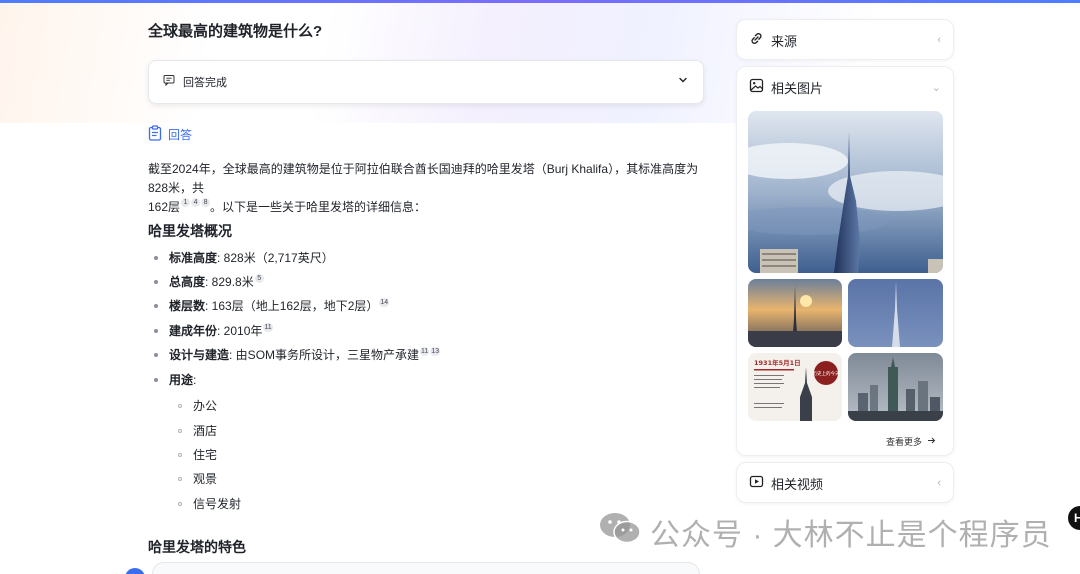  What do you see at coordinates (777, 362) in the screenshot?
I see `newspaper-date: 1931年5月1日` at bounding box center [777, 362].